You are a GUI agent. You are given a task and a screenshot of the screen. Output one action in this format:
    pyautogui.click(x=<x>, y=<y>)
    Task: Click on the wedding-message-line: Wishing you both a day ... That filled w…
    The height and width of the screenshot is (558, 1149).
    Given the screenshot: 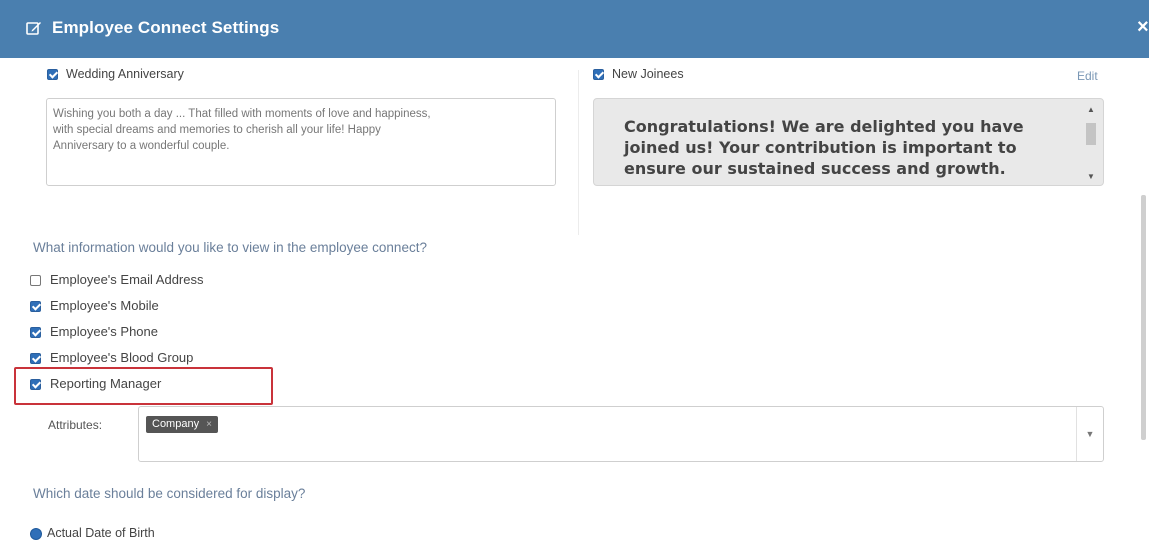 What is the action you would take?
    pyautogui.click(x=242, y=114)
    